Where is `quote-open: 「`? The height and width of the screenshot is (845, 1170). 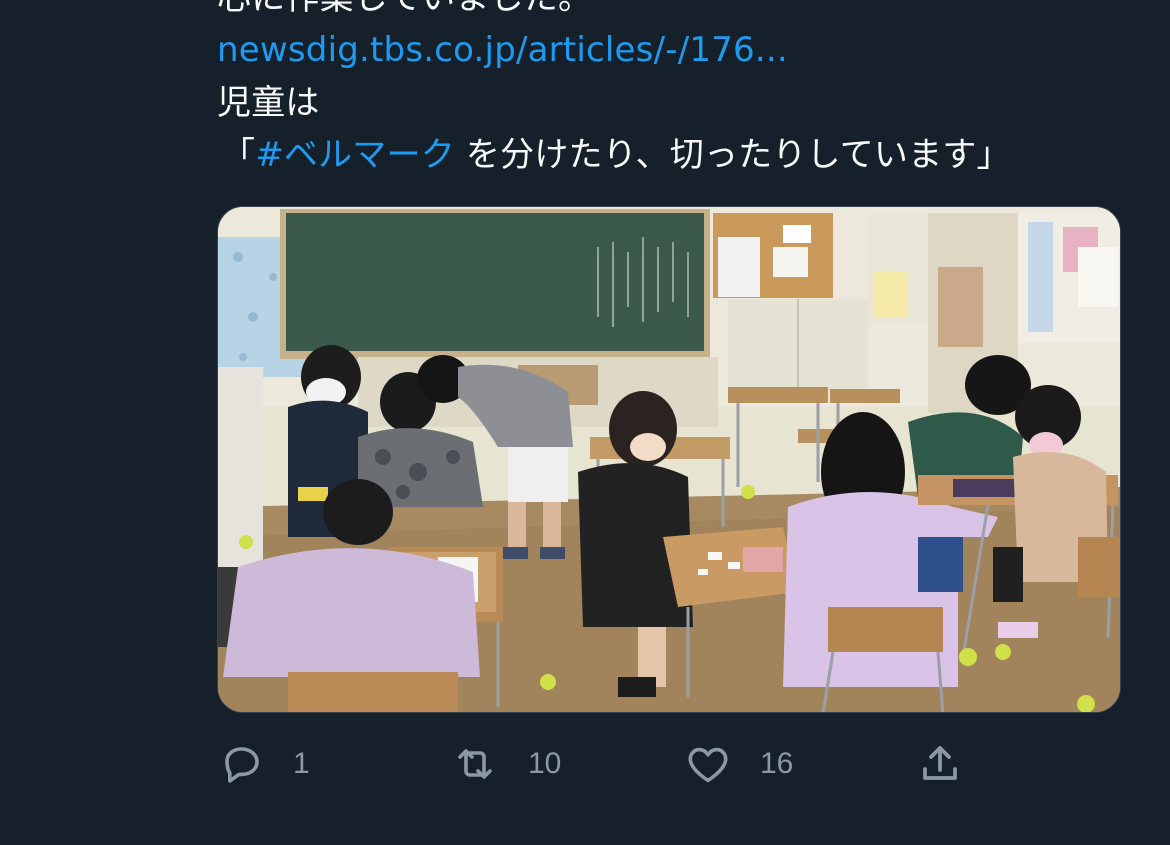 quote-open: 「 is located at coordinates (238, 155).